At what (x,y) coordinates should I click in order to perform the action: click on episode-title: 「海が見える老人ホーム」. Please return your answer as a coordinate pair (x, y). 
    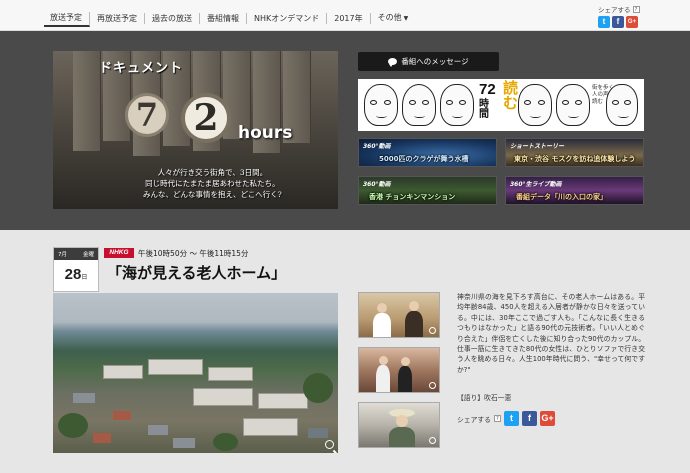
    Looking at the image, I should click on (197, 273).